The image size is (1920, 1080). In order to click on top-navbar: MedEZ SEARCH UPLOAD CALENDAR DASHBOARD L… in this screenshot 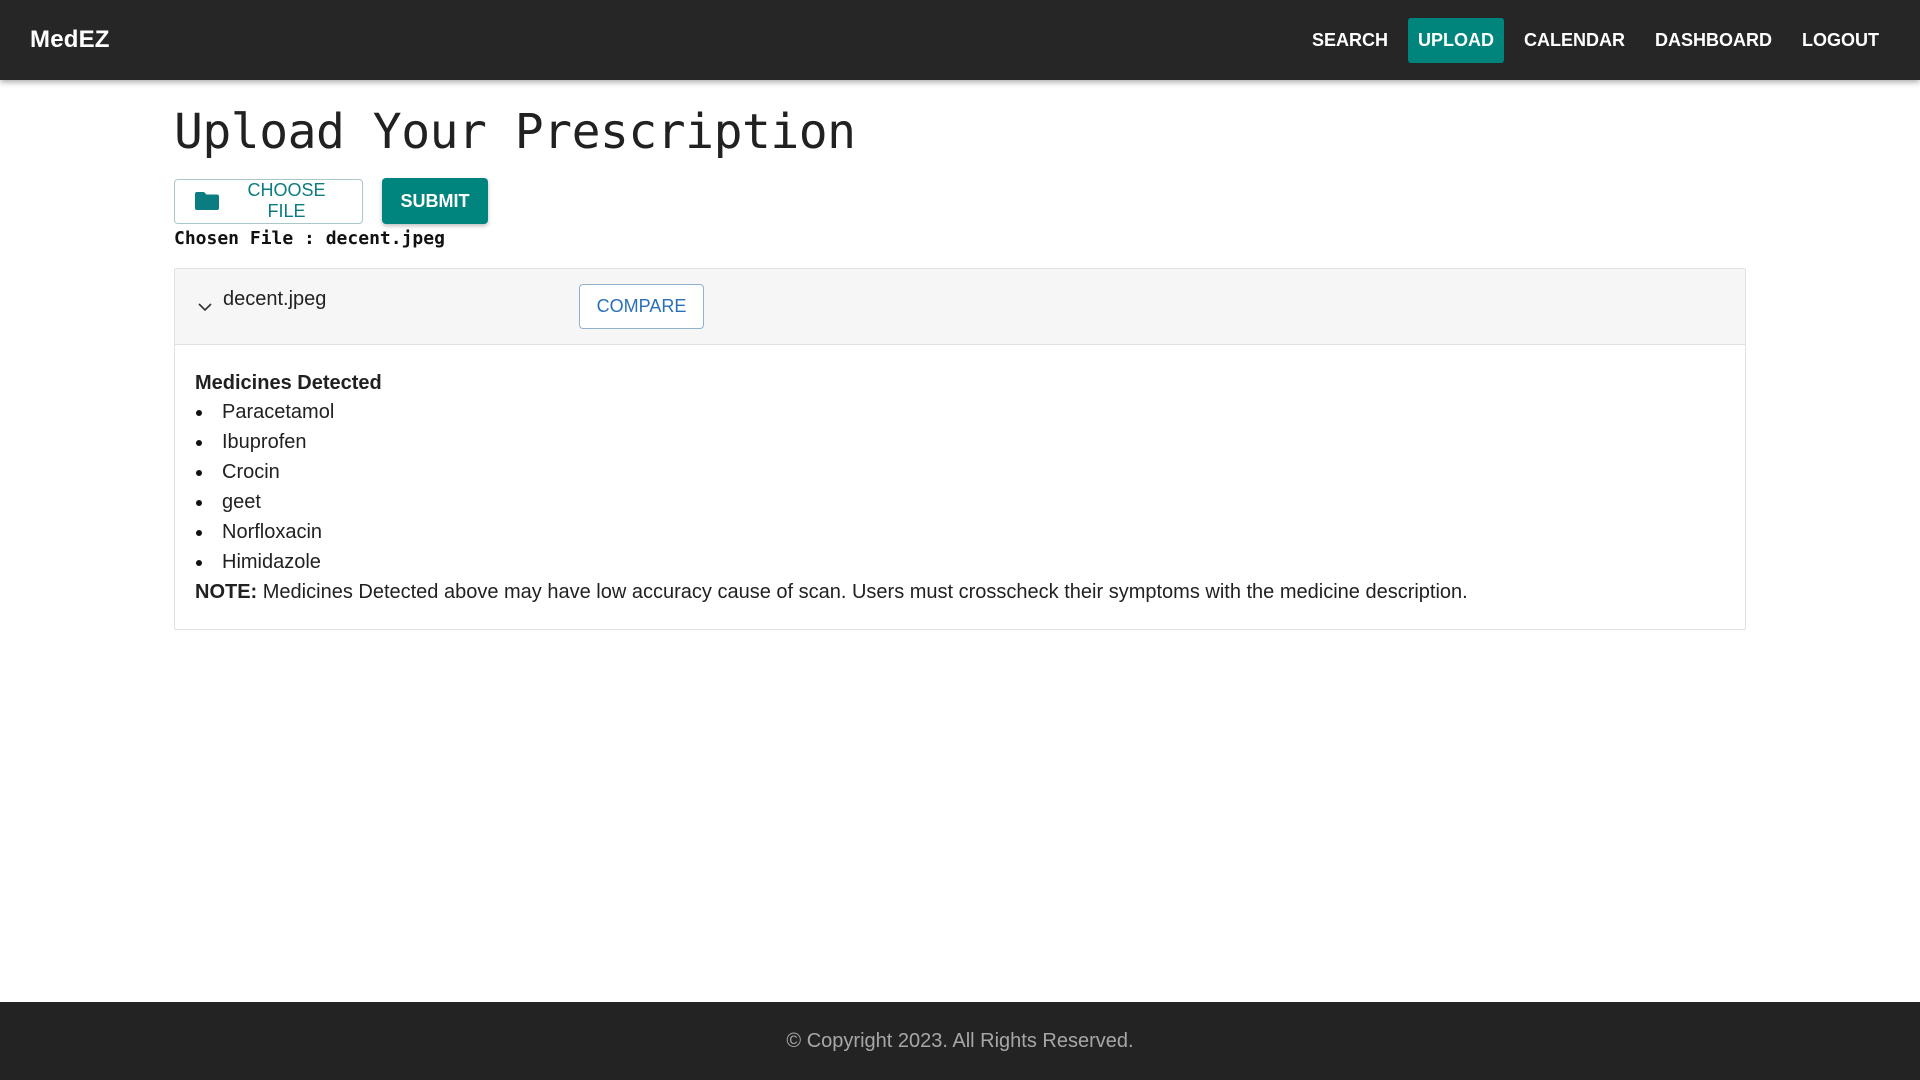, I will do `click(960, 40)`.